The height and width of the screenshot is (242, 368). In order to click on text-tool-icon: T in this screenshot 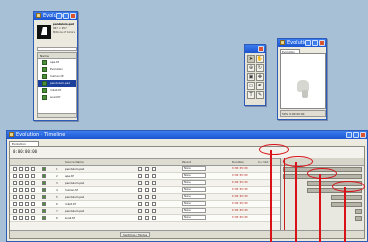, I will do `click(251, 95)`.